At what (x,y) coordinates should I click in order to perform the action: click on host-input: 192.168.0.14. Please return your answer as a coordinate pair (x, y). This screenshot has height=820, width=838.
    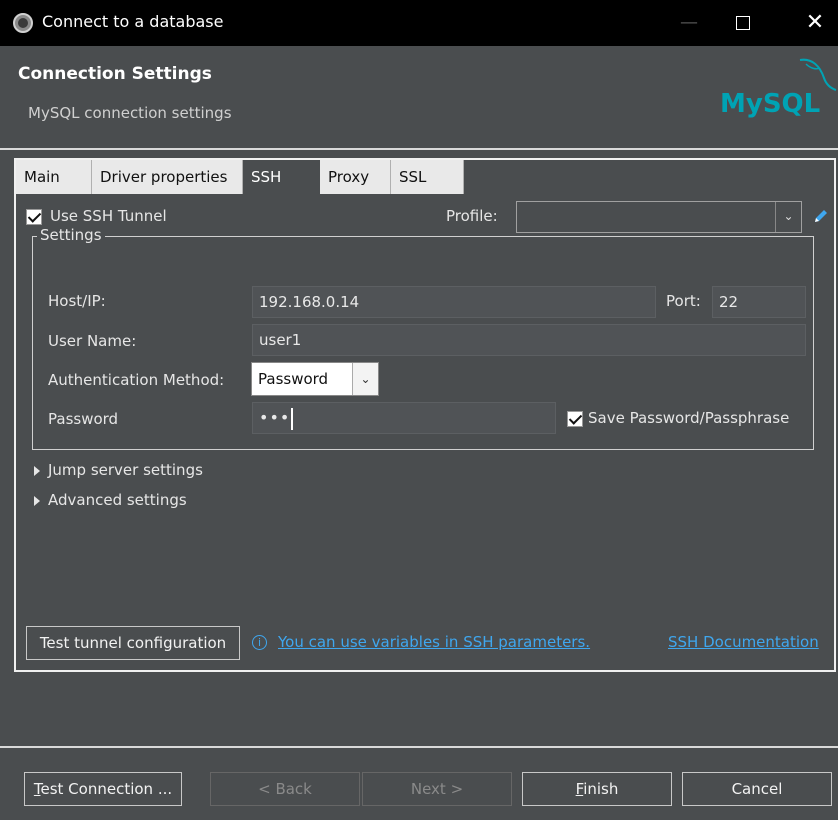
    Looking at the image, I should click on (454, 302).